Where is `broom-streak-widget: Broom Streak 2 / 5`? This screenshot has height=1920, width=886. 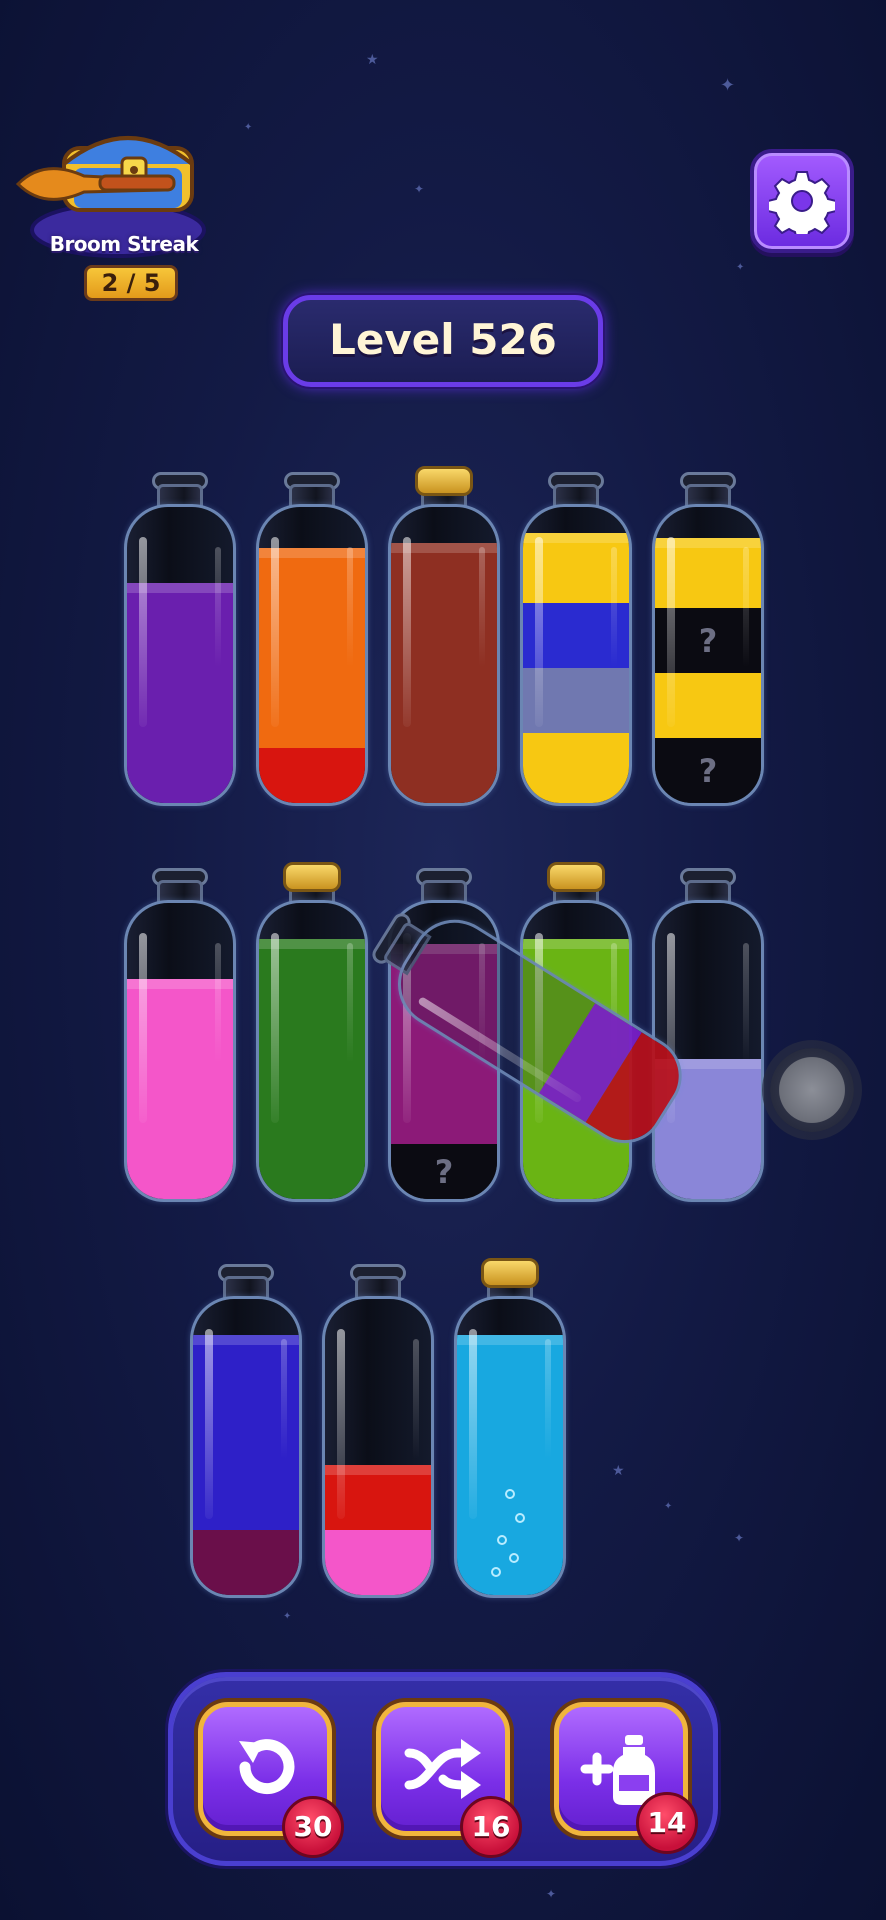
broom-streak-widget: Broom Streak 2 / 5 is located at coordinates (112, 209).